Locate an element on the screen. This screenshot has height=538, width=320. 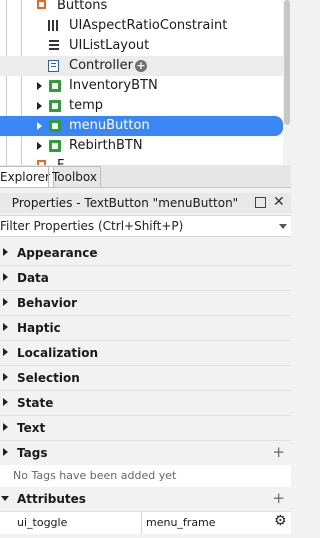
add-attribute-icon: + is located at coordinates (278, 498).